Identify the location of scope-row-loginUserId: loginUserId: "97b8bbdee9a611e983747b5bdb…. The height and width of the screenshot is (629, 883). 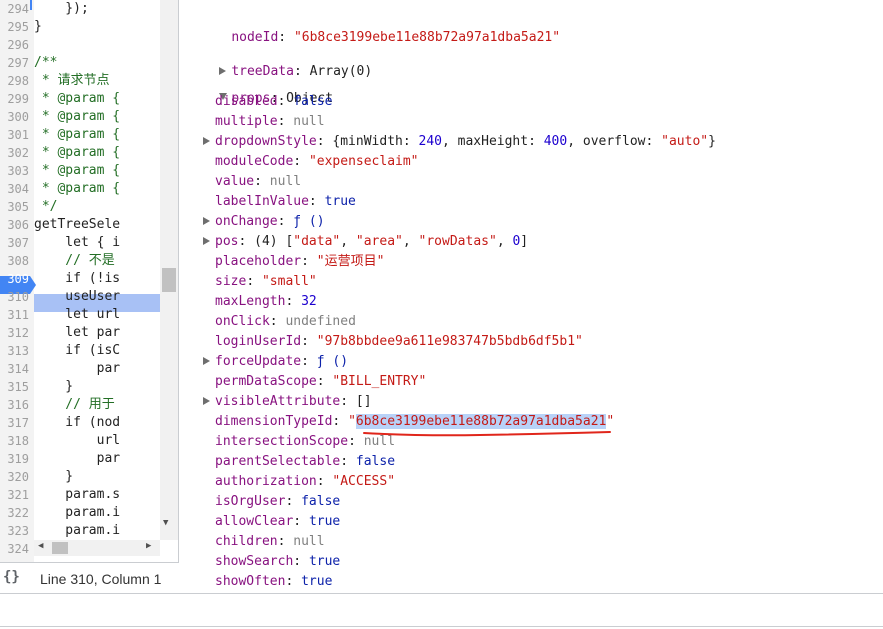
(399, 342).